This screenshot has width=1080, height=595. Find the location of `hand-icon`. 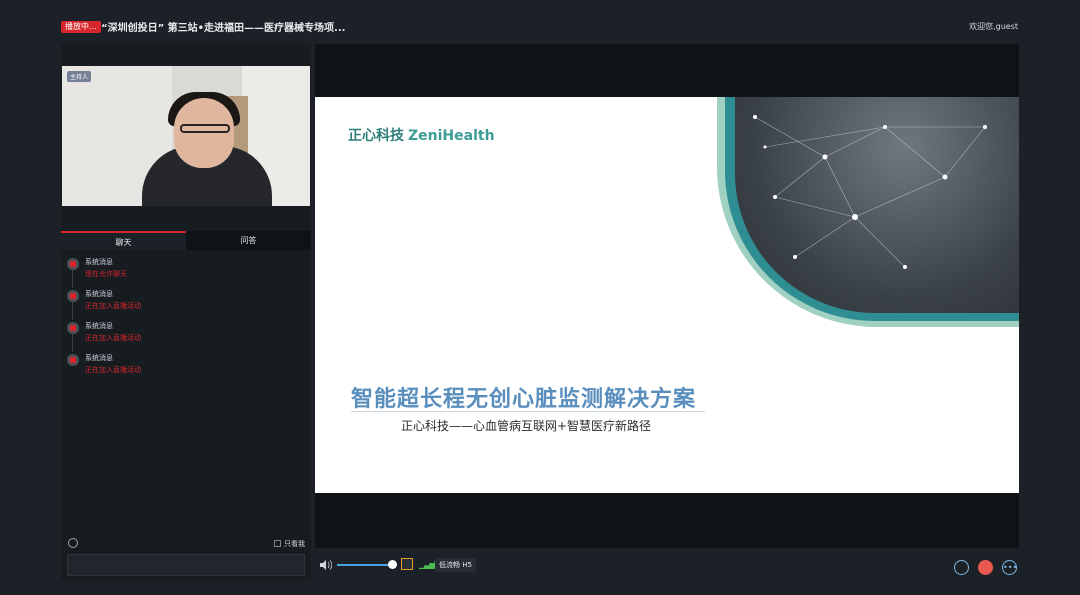

hand-icon is located at coordinates (961, 567).